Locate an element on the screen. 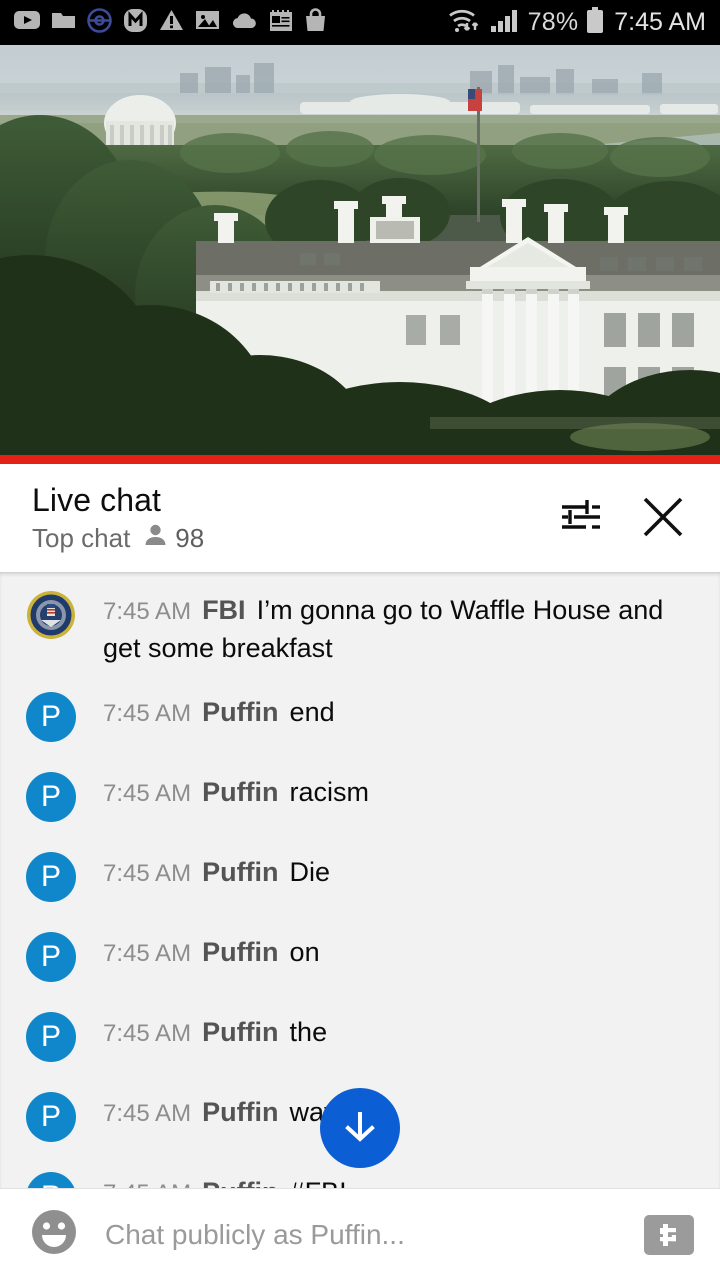 The width and height of the screenshot is (720, 1280). chat-composer-bar is located at coordinates (360, 1234).